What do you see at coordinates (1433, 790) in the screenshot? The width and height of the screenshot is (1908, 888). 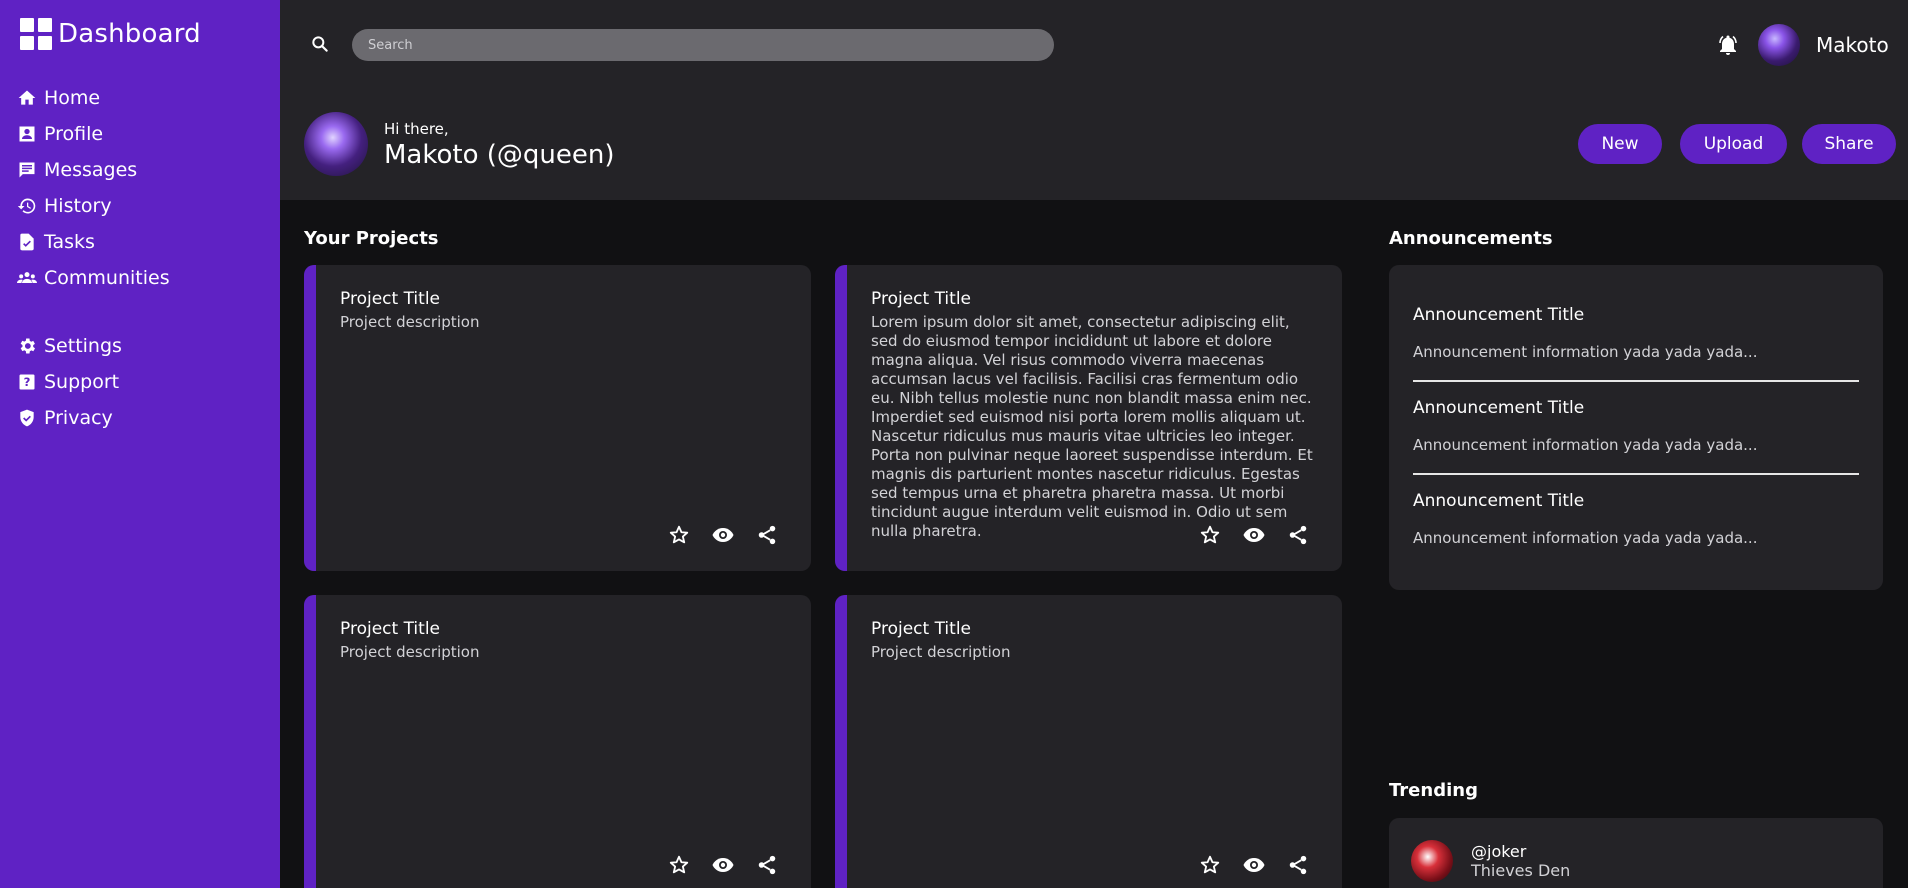 I see `trending-heading: Trending` at bounding box center [1433, 790].